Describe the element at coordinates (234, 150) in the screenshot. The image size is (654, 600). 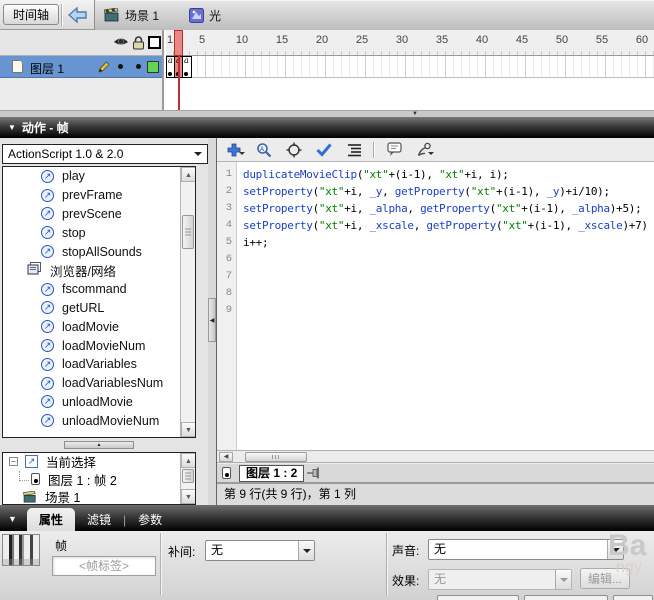
I see `add-statement-icon` at that location.